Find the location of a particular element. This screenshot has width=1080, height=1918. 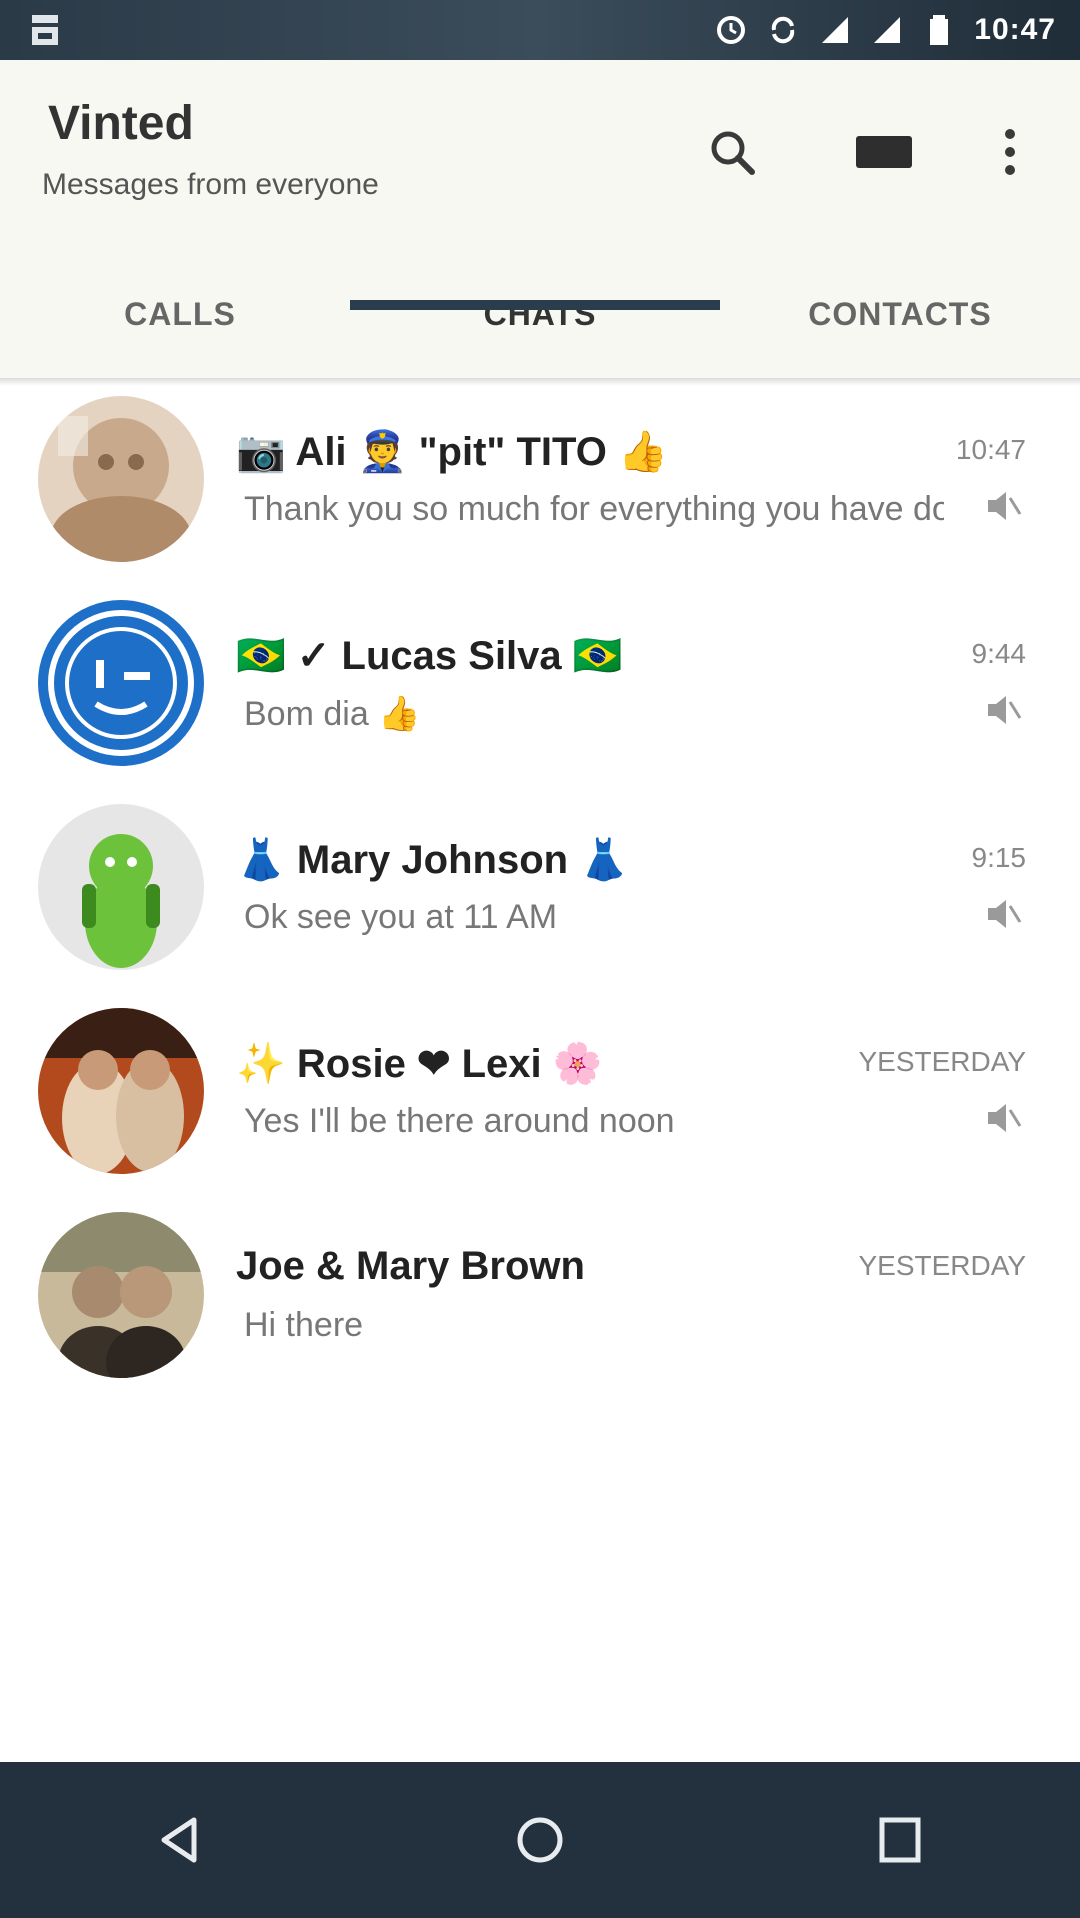

chat-name: Joe & Mary Brown is located at coordinates (410, 1266).